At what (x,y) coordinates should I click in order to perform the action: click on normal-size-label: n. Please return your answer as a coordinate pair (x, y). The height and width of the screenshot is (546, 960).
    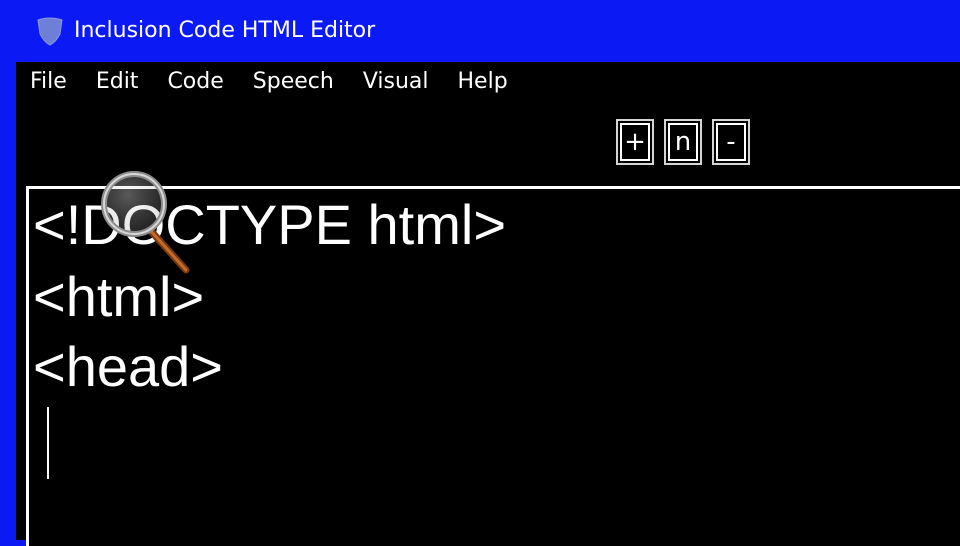
    Looking at the image, I should click on (683, 142).